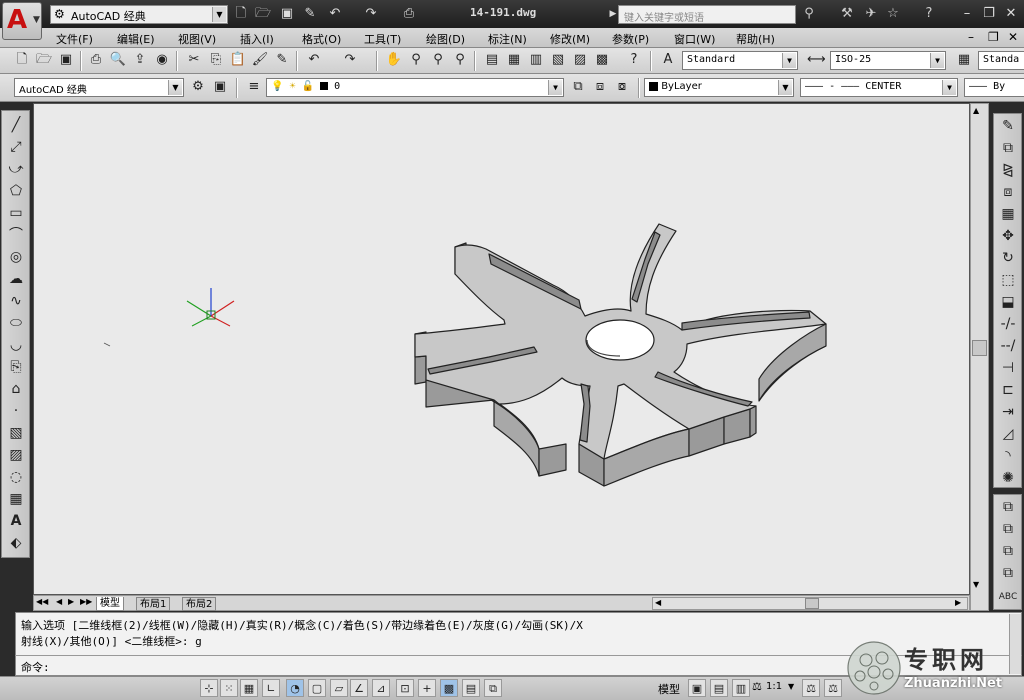 This screenshot has height=700, width=1024. Describe the element at coordinates (381, 688) in the screenshot. I see `dynamic-ucs-icon: ⊿` at that location.